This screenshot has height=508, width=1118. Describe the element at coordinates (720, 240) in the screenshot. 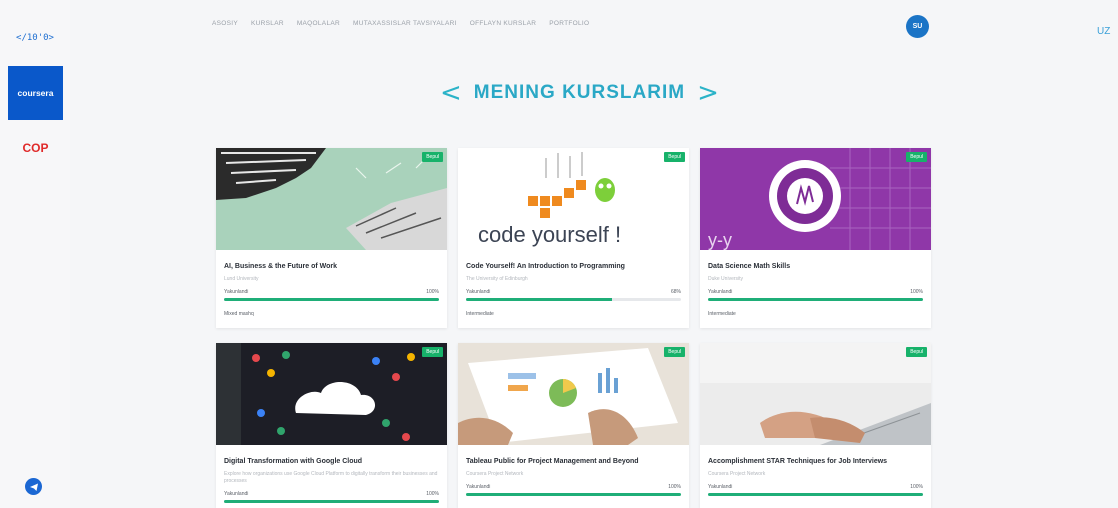

I see `svg-text: y-y` at that location.